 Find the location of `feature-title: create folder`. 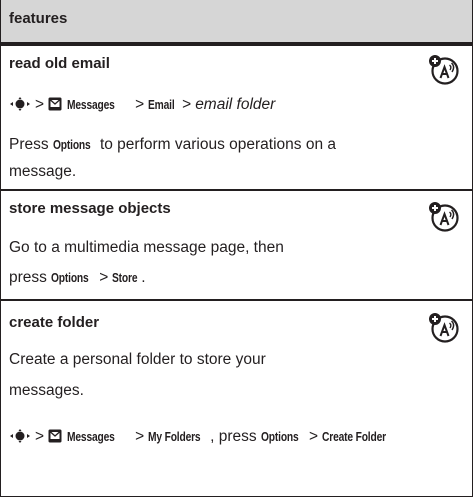

feature-title: create folder is located at coordinates (54, 322).